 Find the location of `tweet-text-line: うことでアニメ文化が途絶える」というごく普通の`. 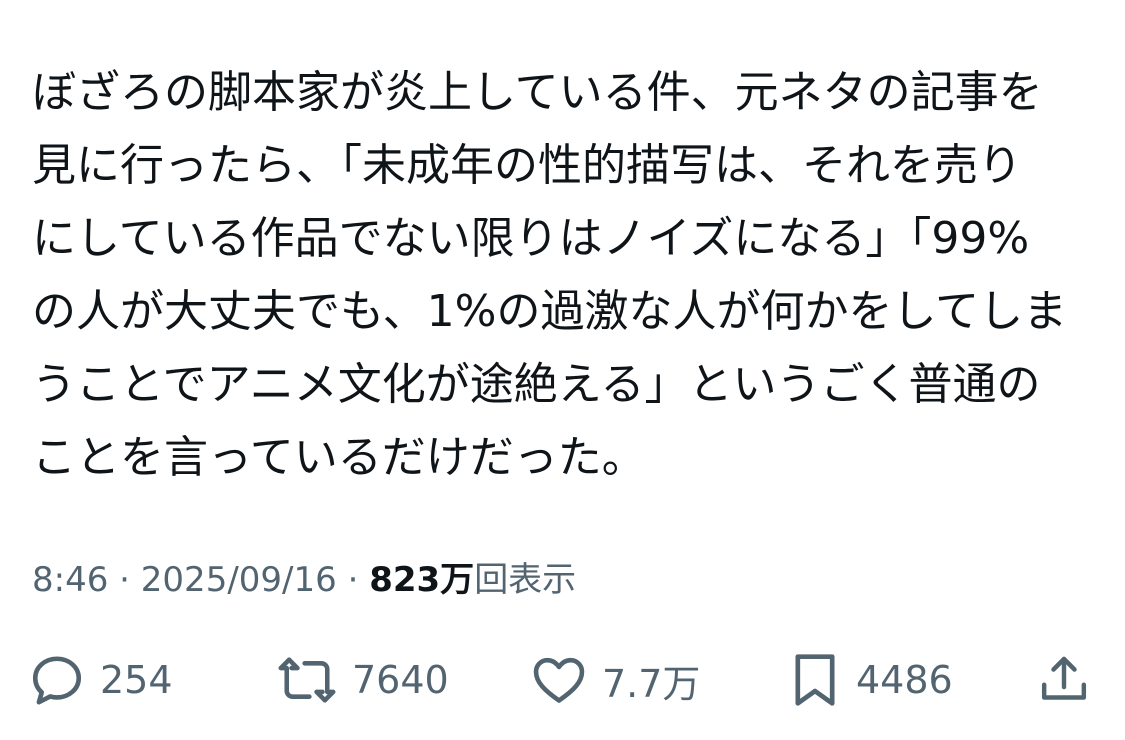

tweet-text-line: うことでアニメ文化が途絶える」というごく普通の is located at coordinates (536, 384).